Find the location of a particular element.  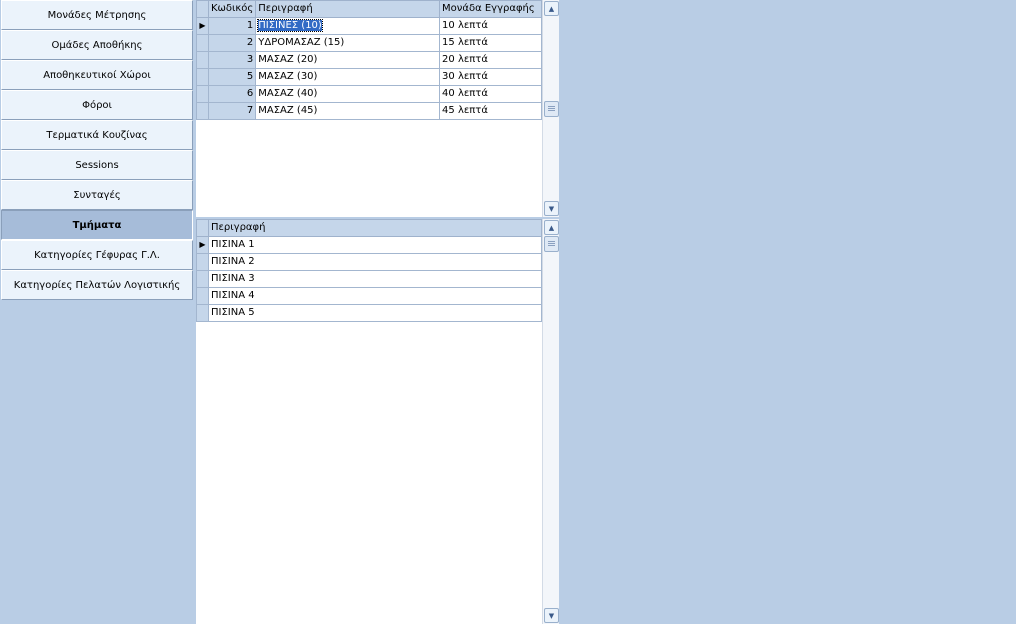

nav-button-label: Κατηγορίες Γέφυρας Γ.Λ. is located at coordinates (97, 255).